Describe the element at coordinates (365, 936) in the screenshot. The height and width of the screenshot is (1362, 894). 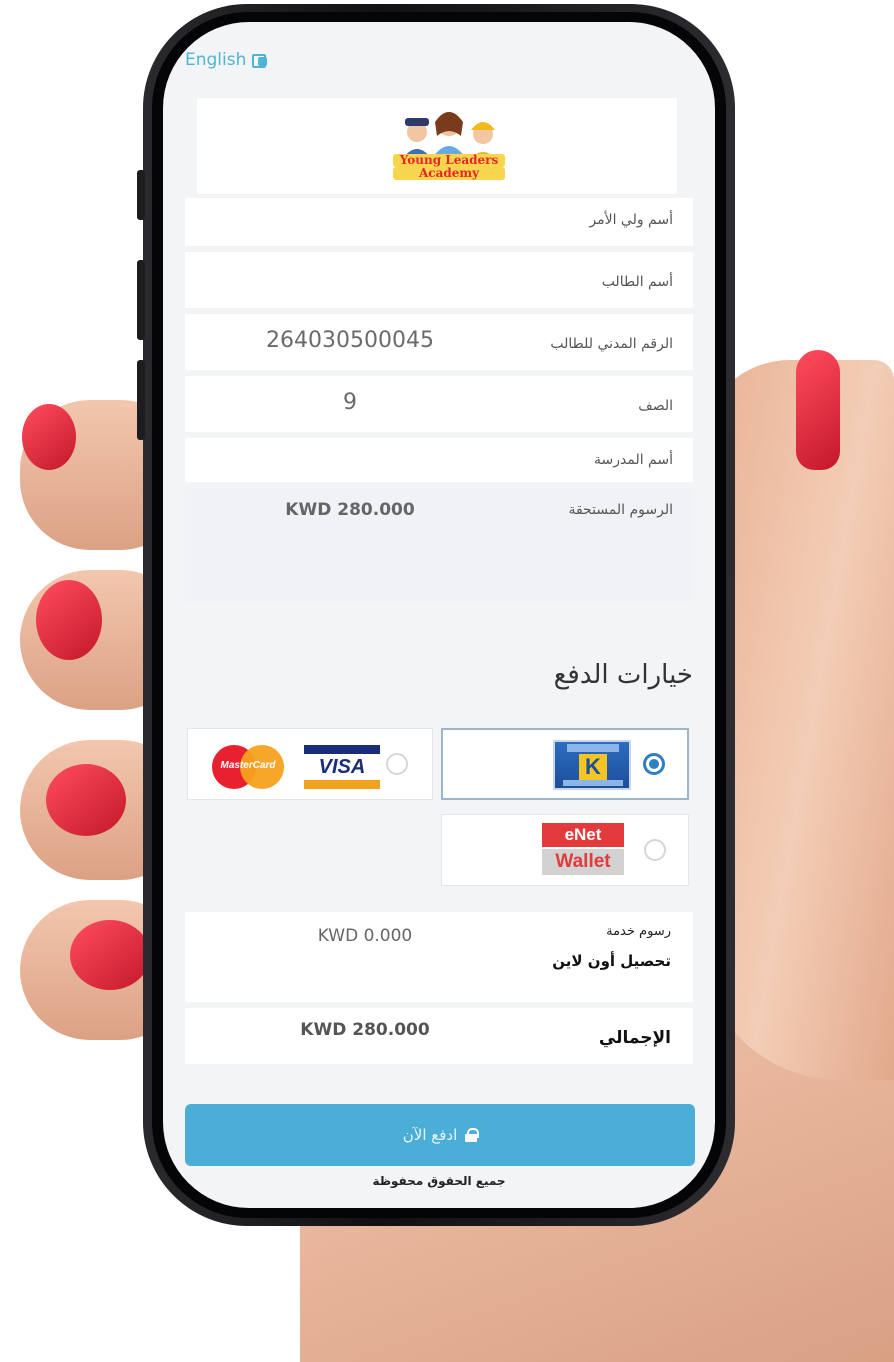
I see `service-fee-value: KWD 0.000` at that location.